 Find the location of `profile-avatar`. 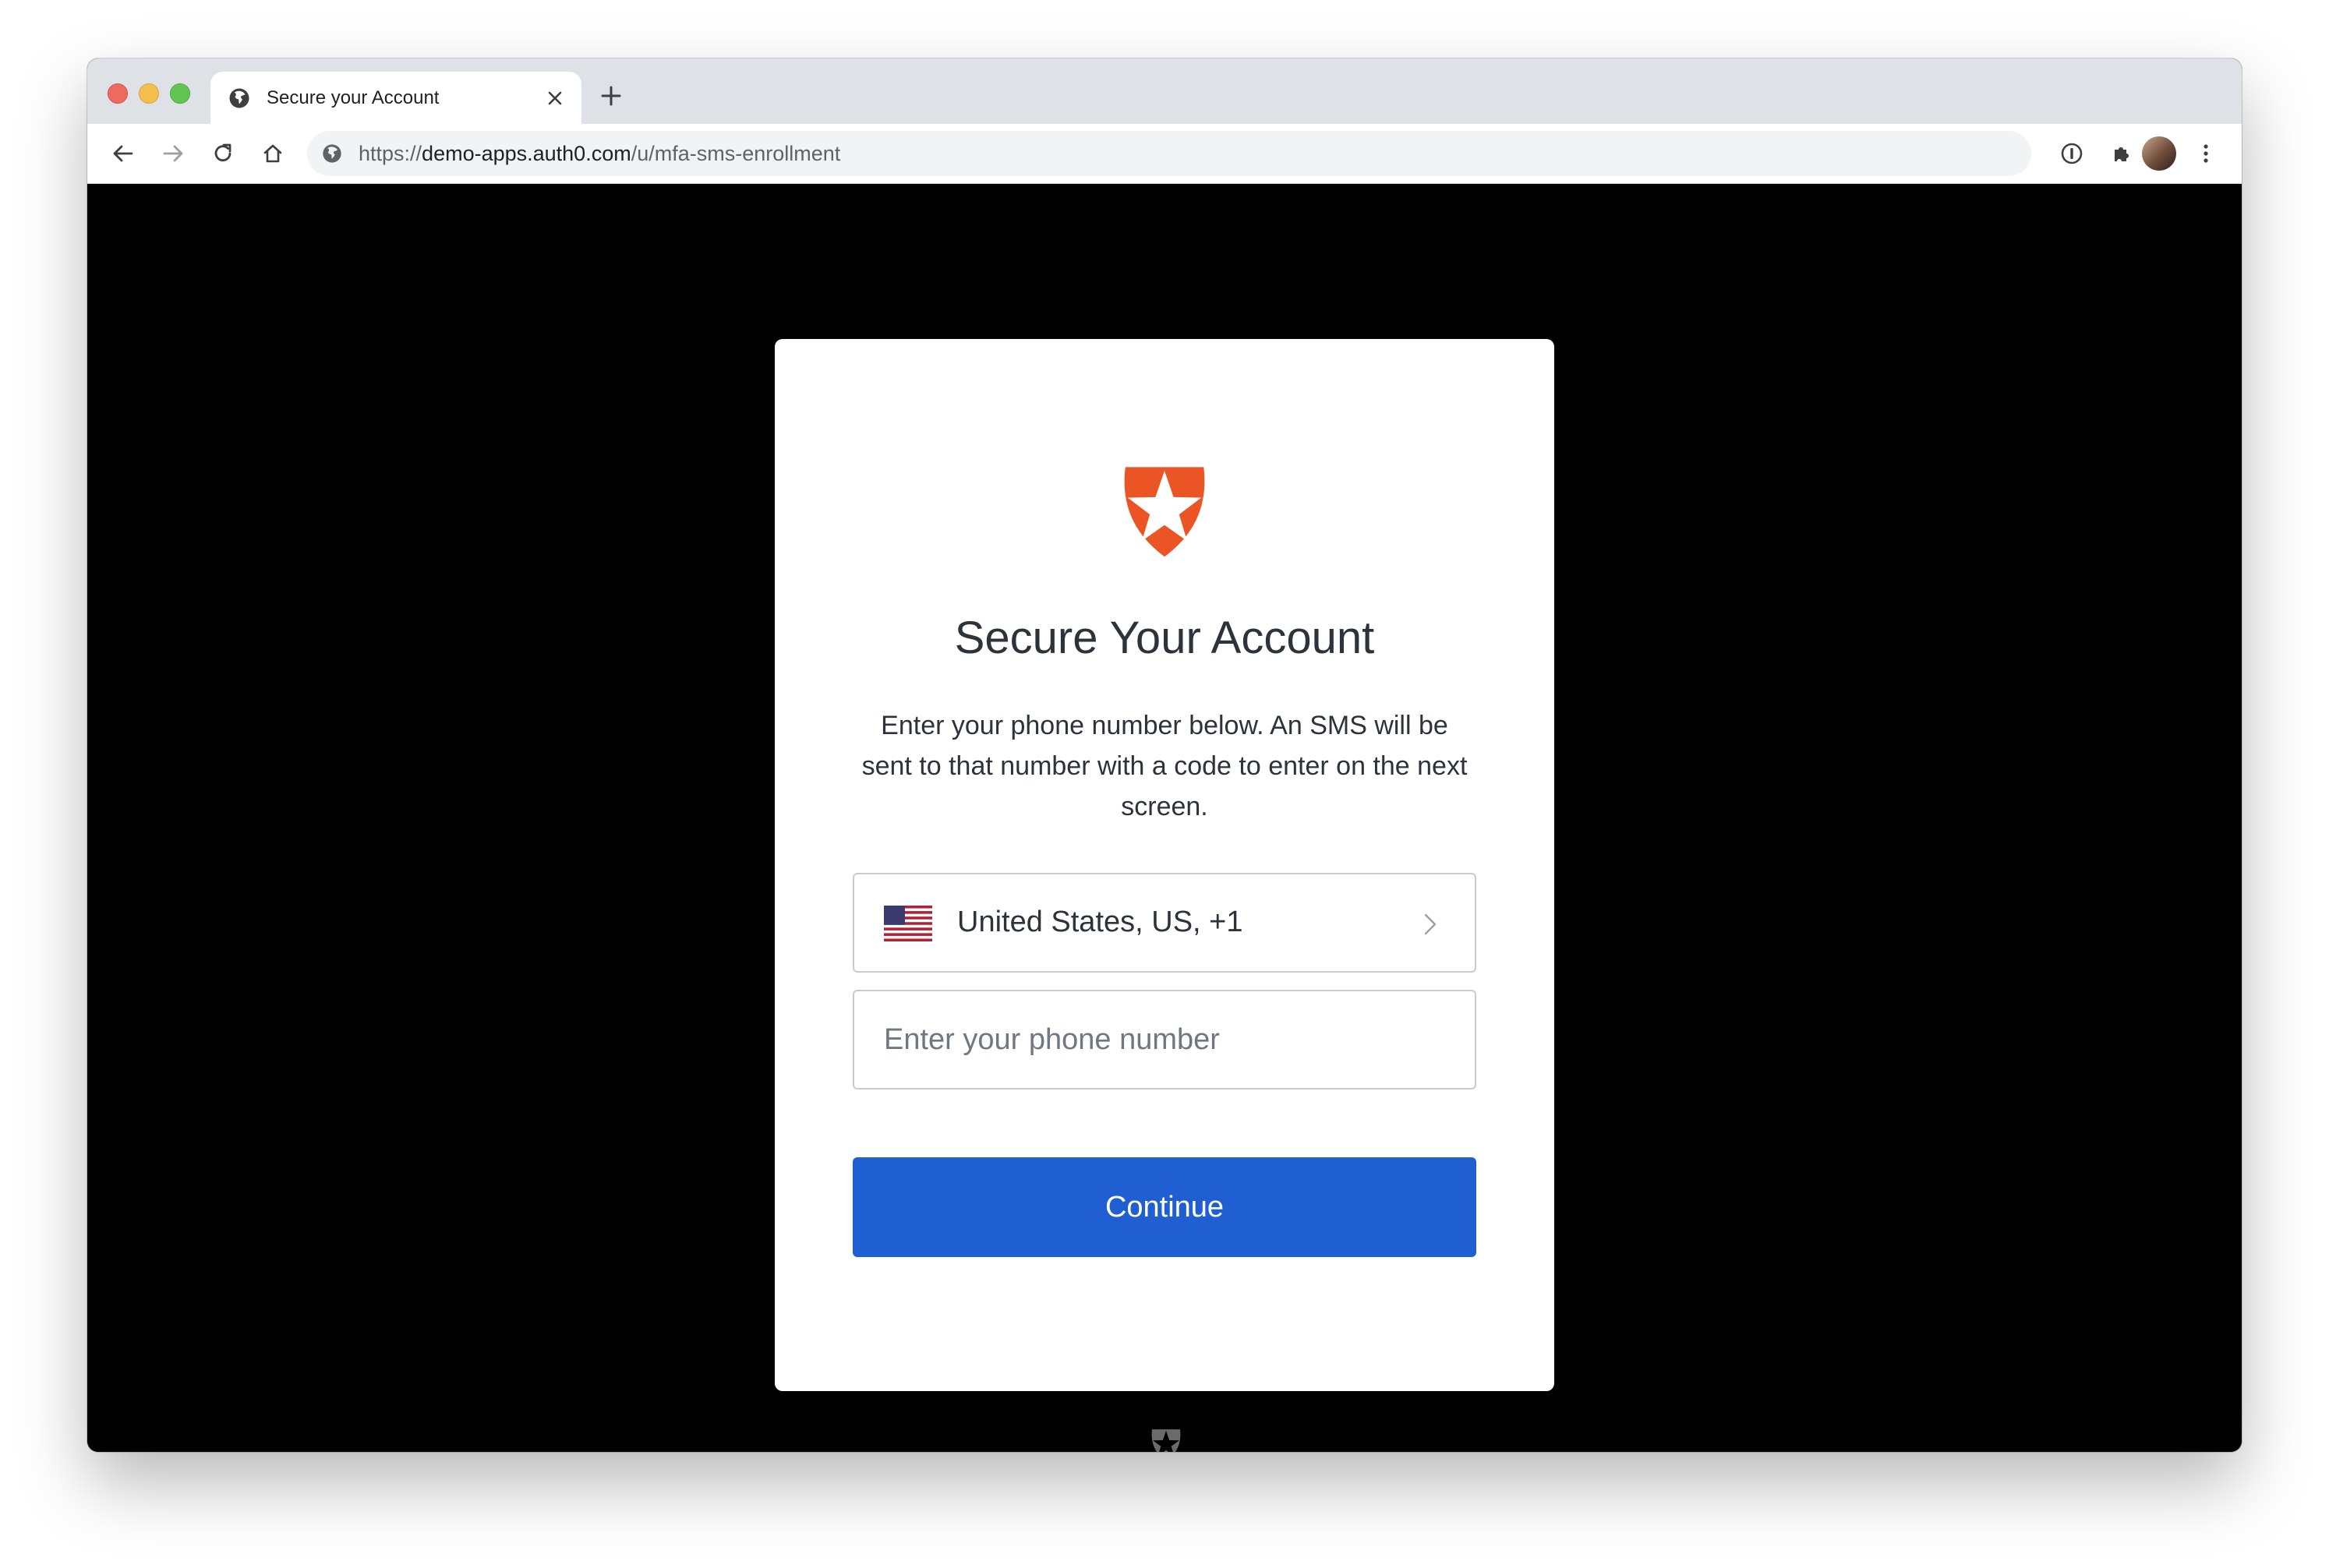

profile-avatar is located at coordinates (2159, 153).